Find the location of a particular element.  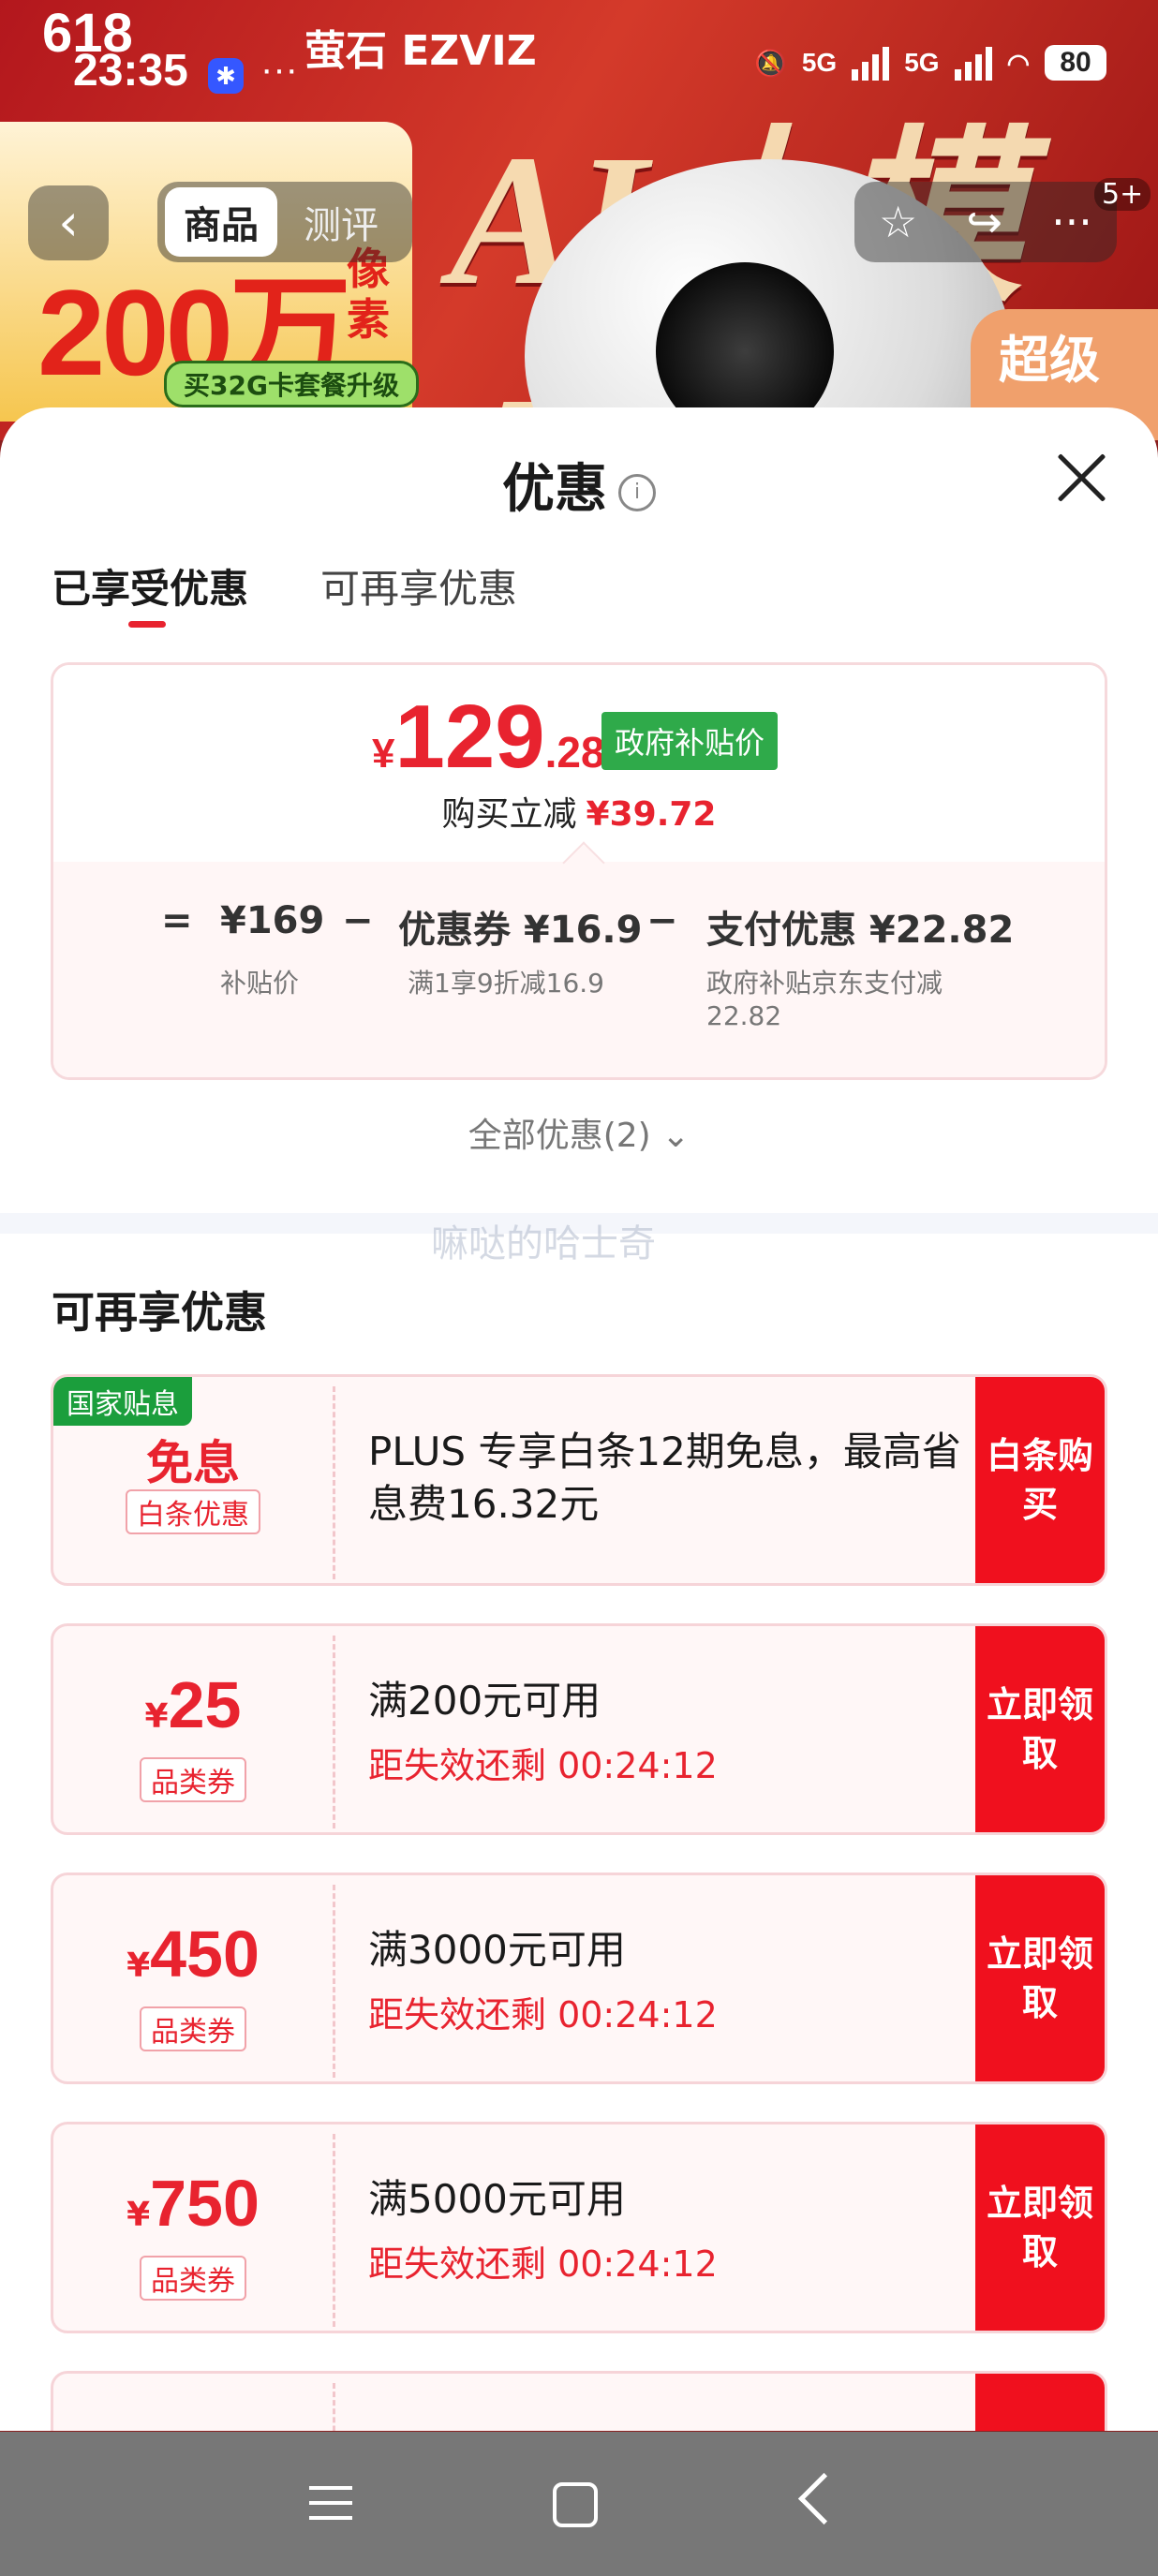

price-integer: 129 is located at coordinates (470, 737).